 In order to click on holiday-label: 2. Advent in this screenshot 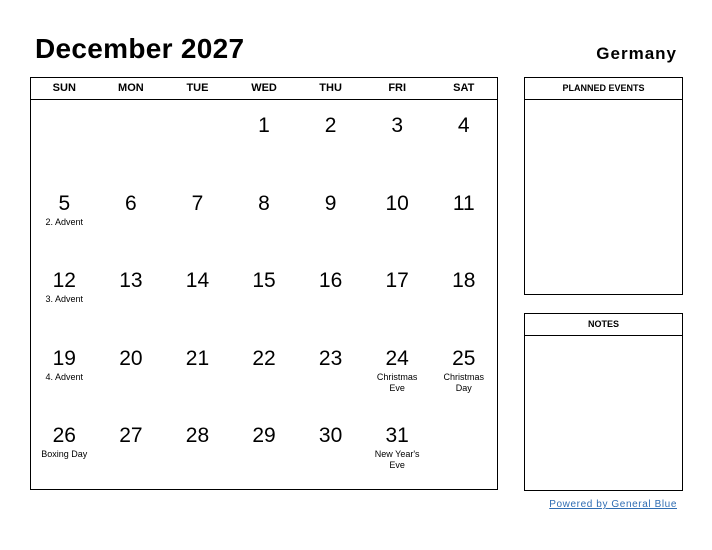, I will do `click(64, 221)`.